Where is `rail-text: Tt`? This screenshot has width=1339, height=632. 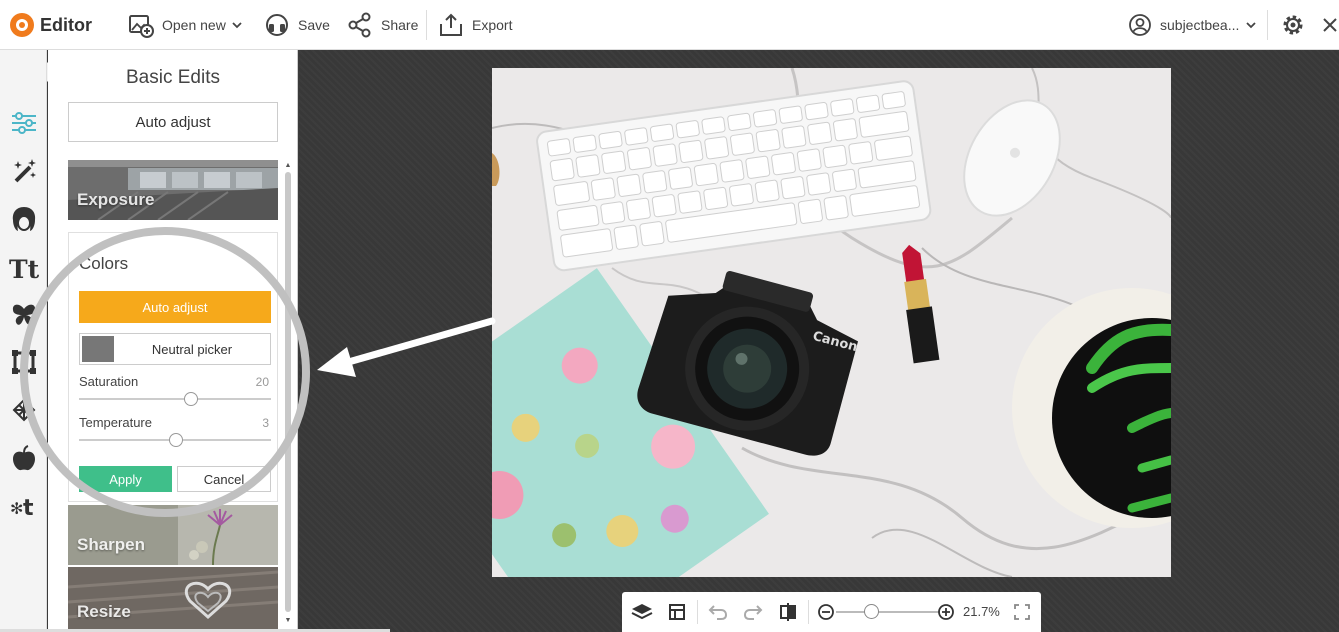 rail-text: Tt is located at coordinates (23, 268).